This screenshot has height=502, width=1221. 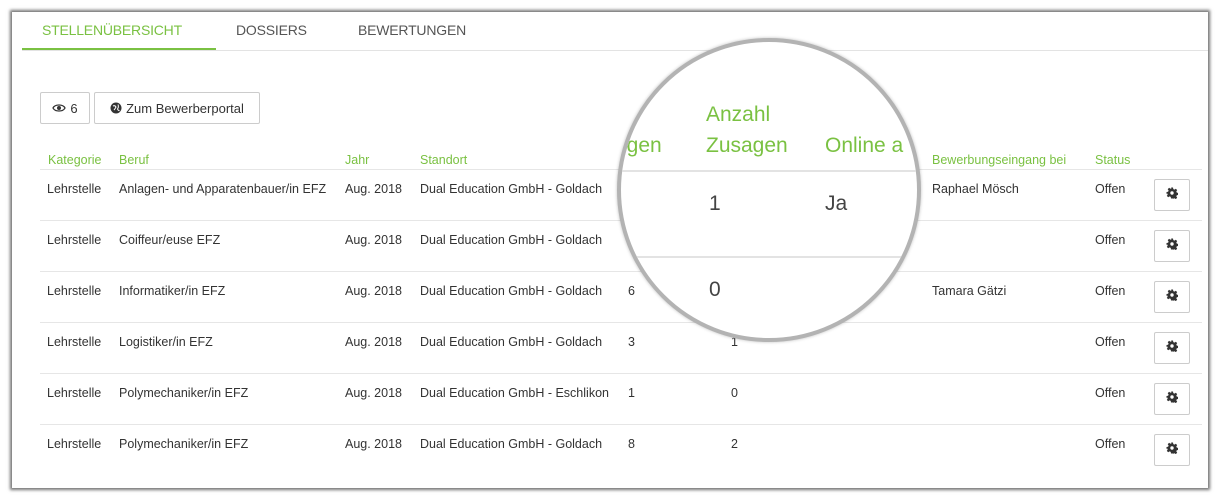 What do you see at coordinates (715, 203) in the screenshot?
I see `magnified-zusagen-value: 1` at bounding box center [715, 203].